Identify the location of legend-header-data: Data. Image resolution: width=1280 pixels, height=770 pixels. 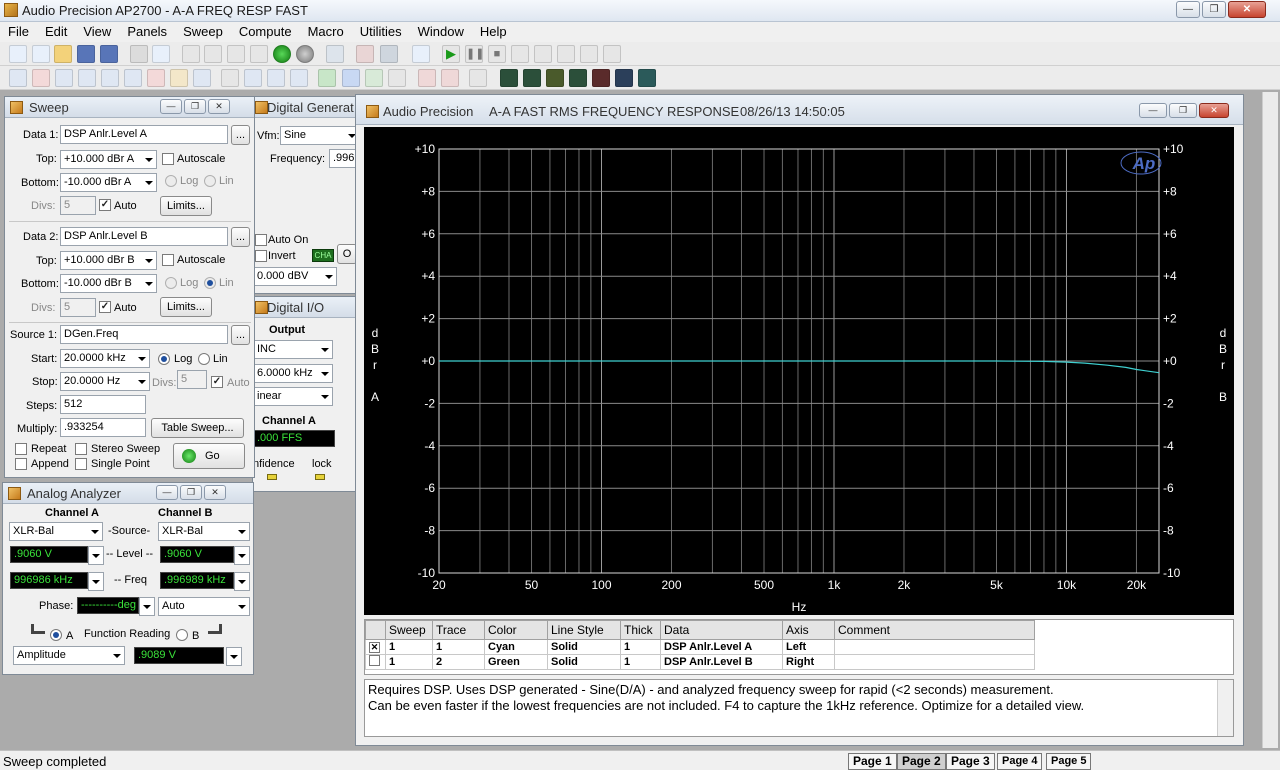
(721, 630).